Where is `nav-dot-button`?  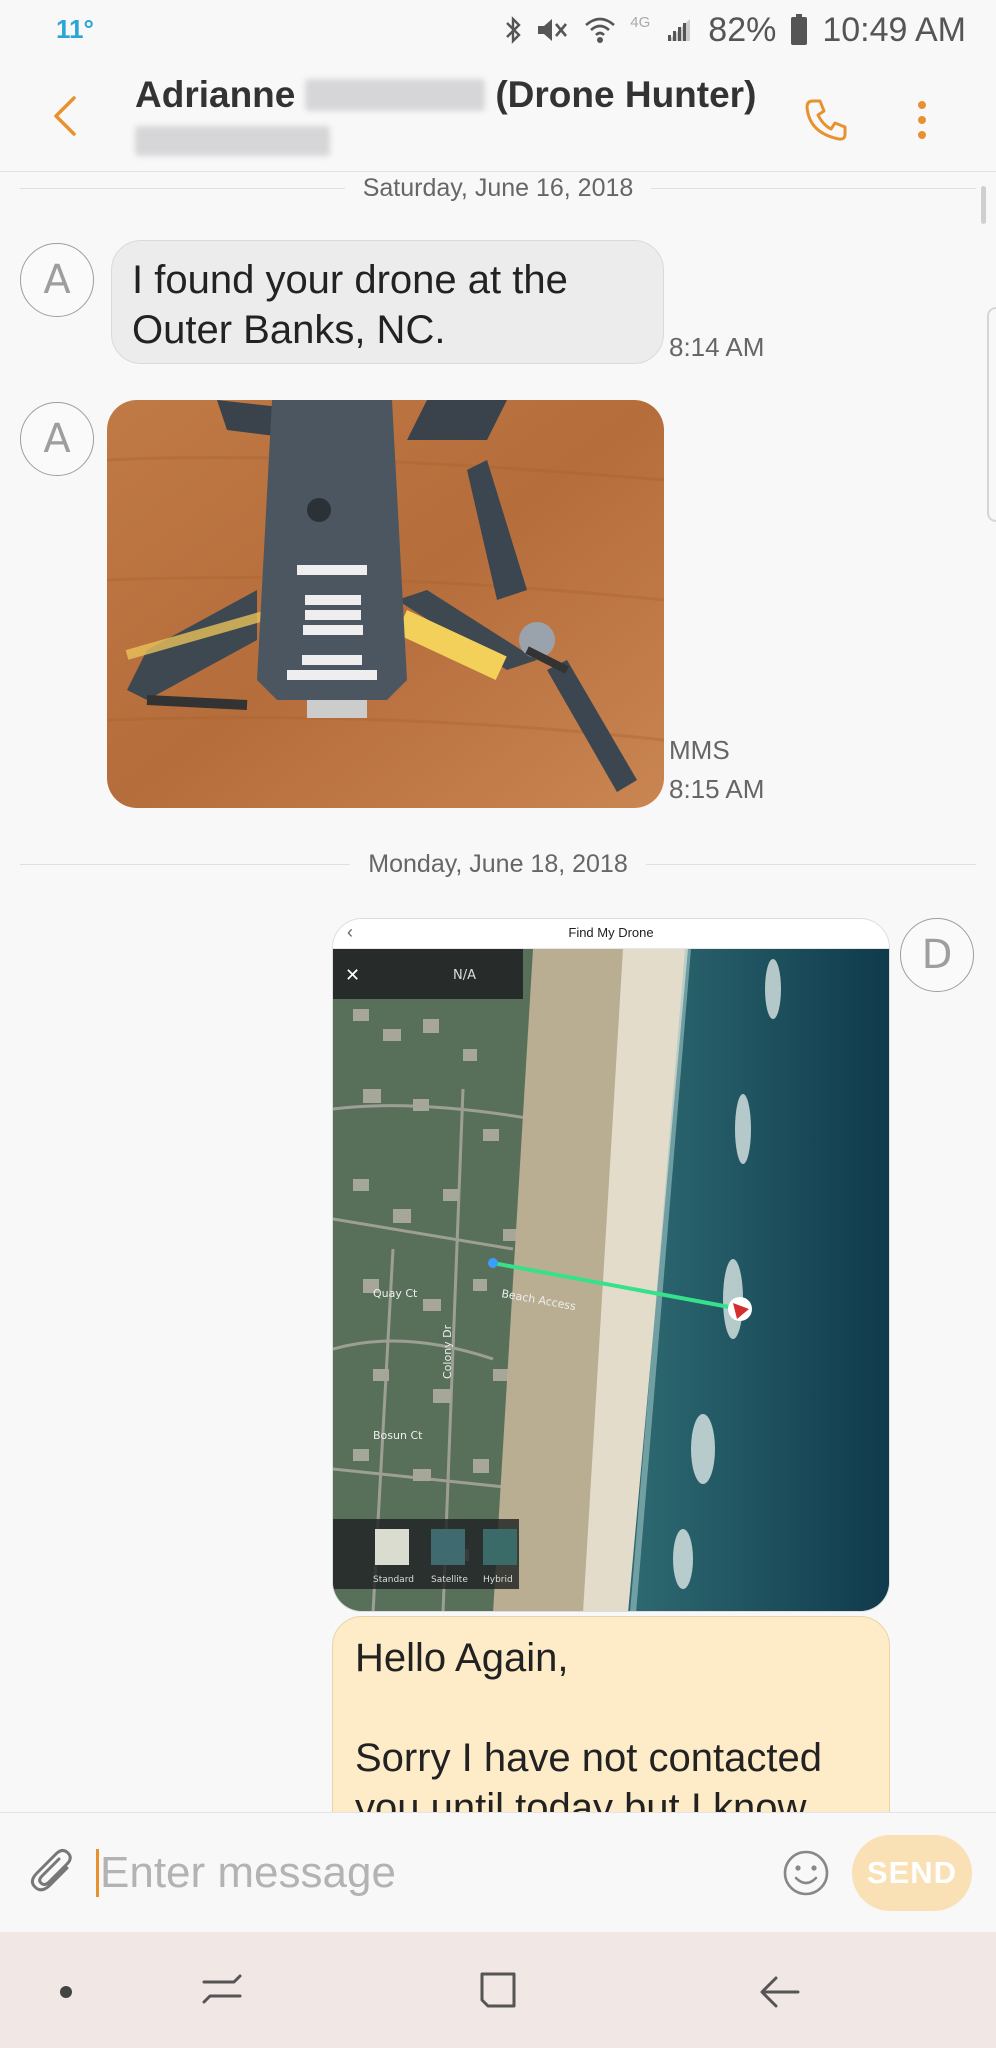
nav-dot-button is located at coordinates (66, 1992).